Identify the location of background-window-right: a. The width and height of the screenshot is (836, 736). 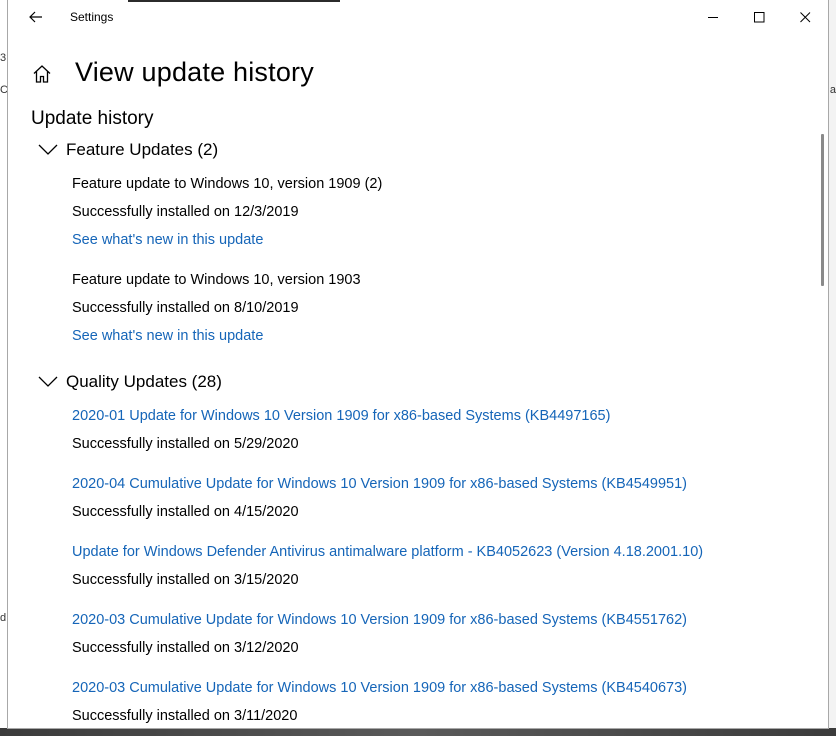
(832, 368).